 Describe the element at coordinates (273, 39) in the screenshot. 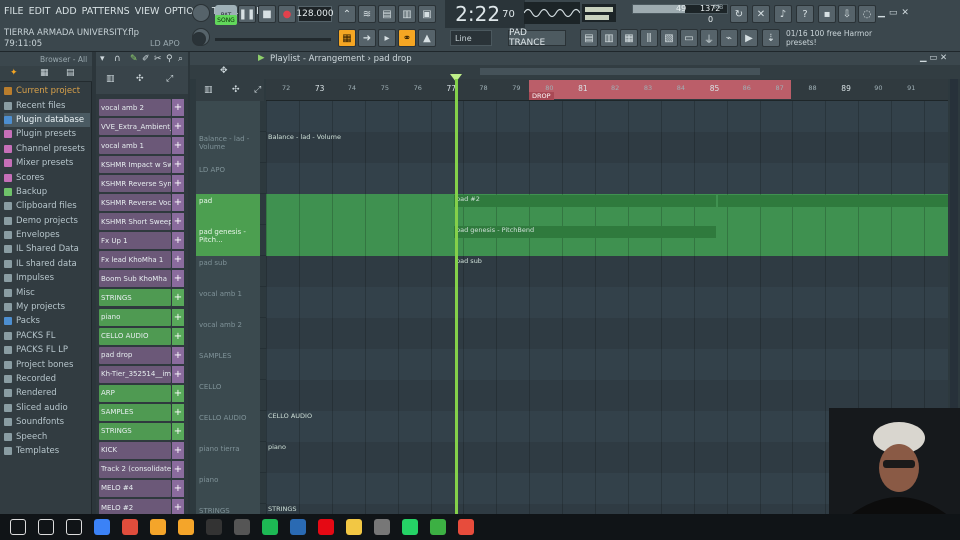

I see `master-pitch-slider` at that location.